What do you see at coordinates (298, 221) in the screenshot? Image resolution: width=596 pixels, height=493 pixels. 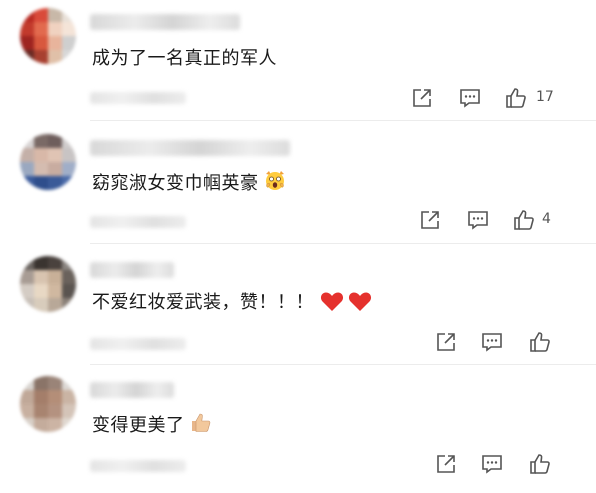 I see `comment-actions: 4` at bounding box center [298, 221].